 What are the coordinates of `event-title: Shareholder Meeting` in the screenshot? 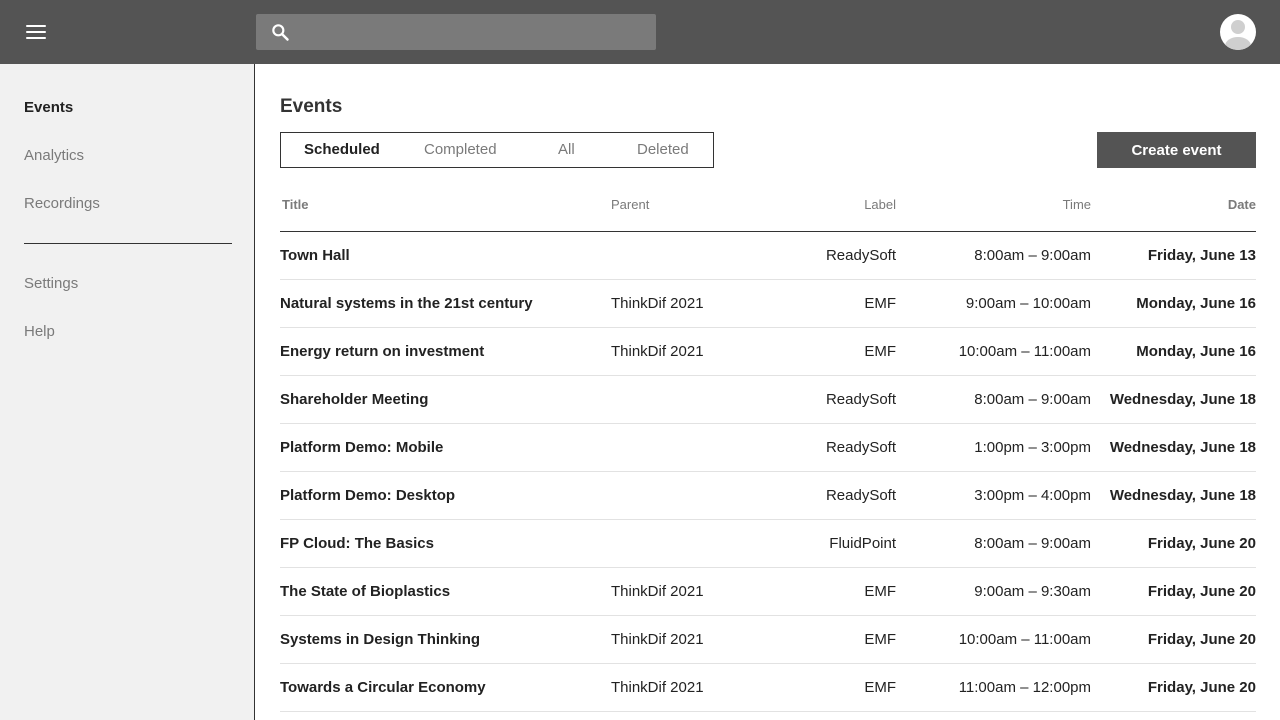 It's located at (354, 399).